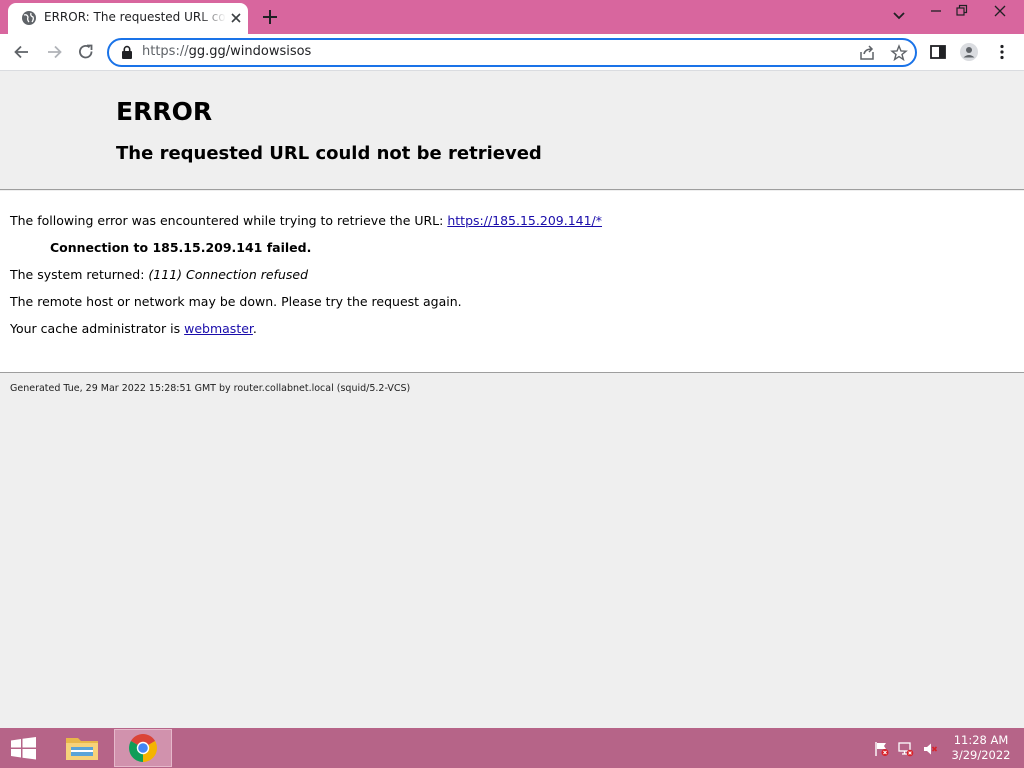 This screenshot has height=768, width=1024. I want to click on tab-search-chevron-down-icon, so click(899, 20).